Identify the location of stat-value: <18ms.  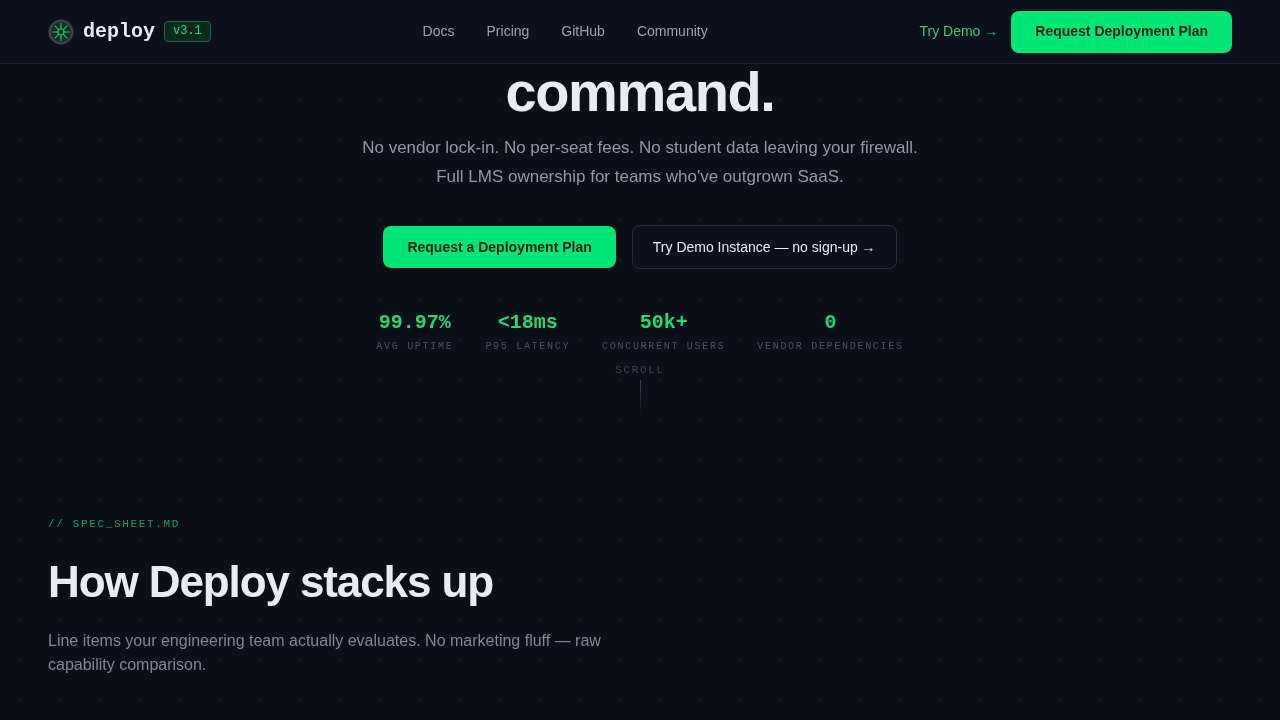
(527, 323).